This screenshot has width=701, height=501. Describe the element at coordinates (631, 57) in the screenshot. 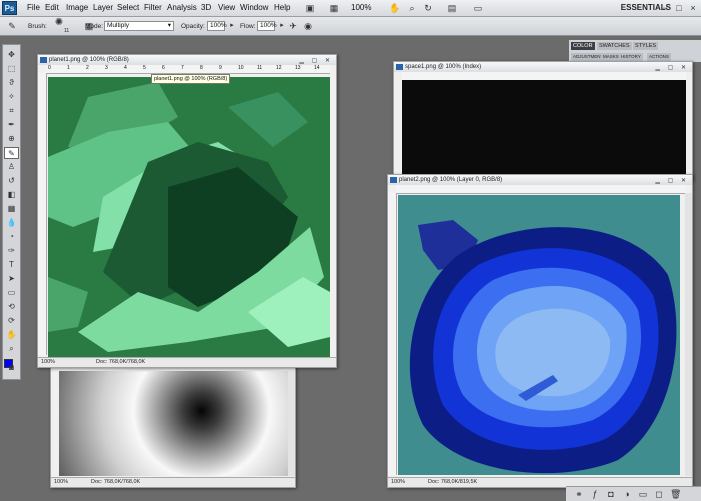

I see `tab-history: HISTORY` at that location.